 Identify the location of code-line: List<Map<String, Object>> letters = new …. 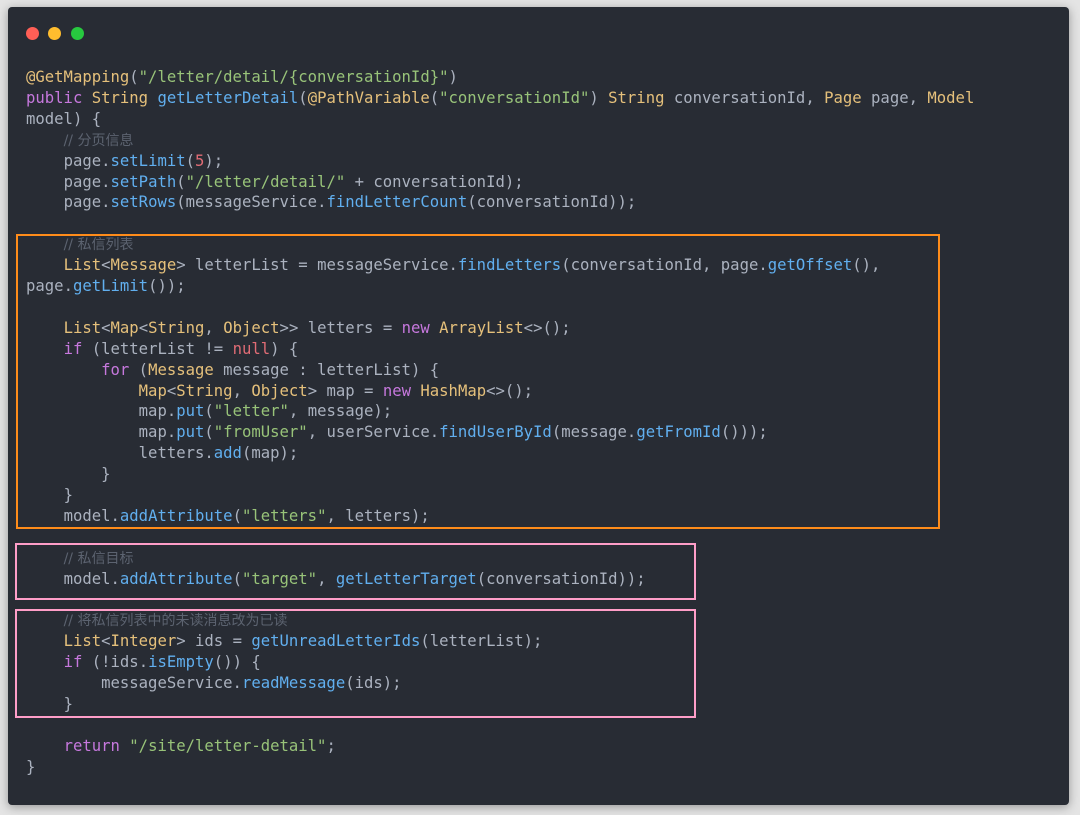
(317, 327).